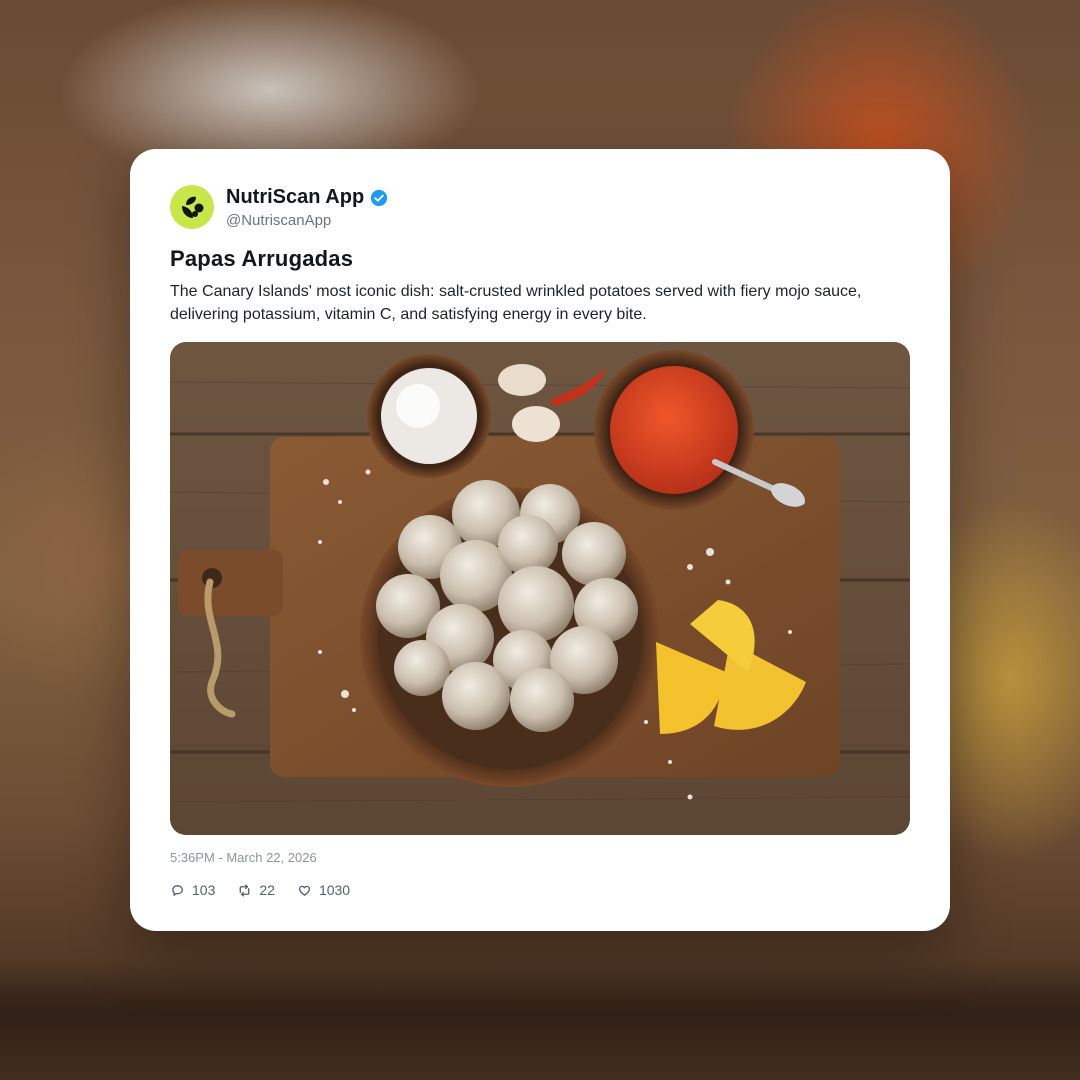 The height and width of the screenshot is (1080, 1080). Describe the element at coordinates (379, 197) in the screenshot. I see `verified-badge-icon` at that location.